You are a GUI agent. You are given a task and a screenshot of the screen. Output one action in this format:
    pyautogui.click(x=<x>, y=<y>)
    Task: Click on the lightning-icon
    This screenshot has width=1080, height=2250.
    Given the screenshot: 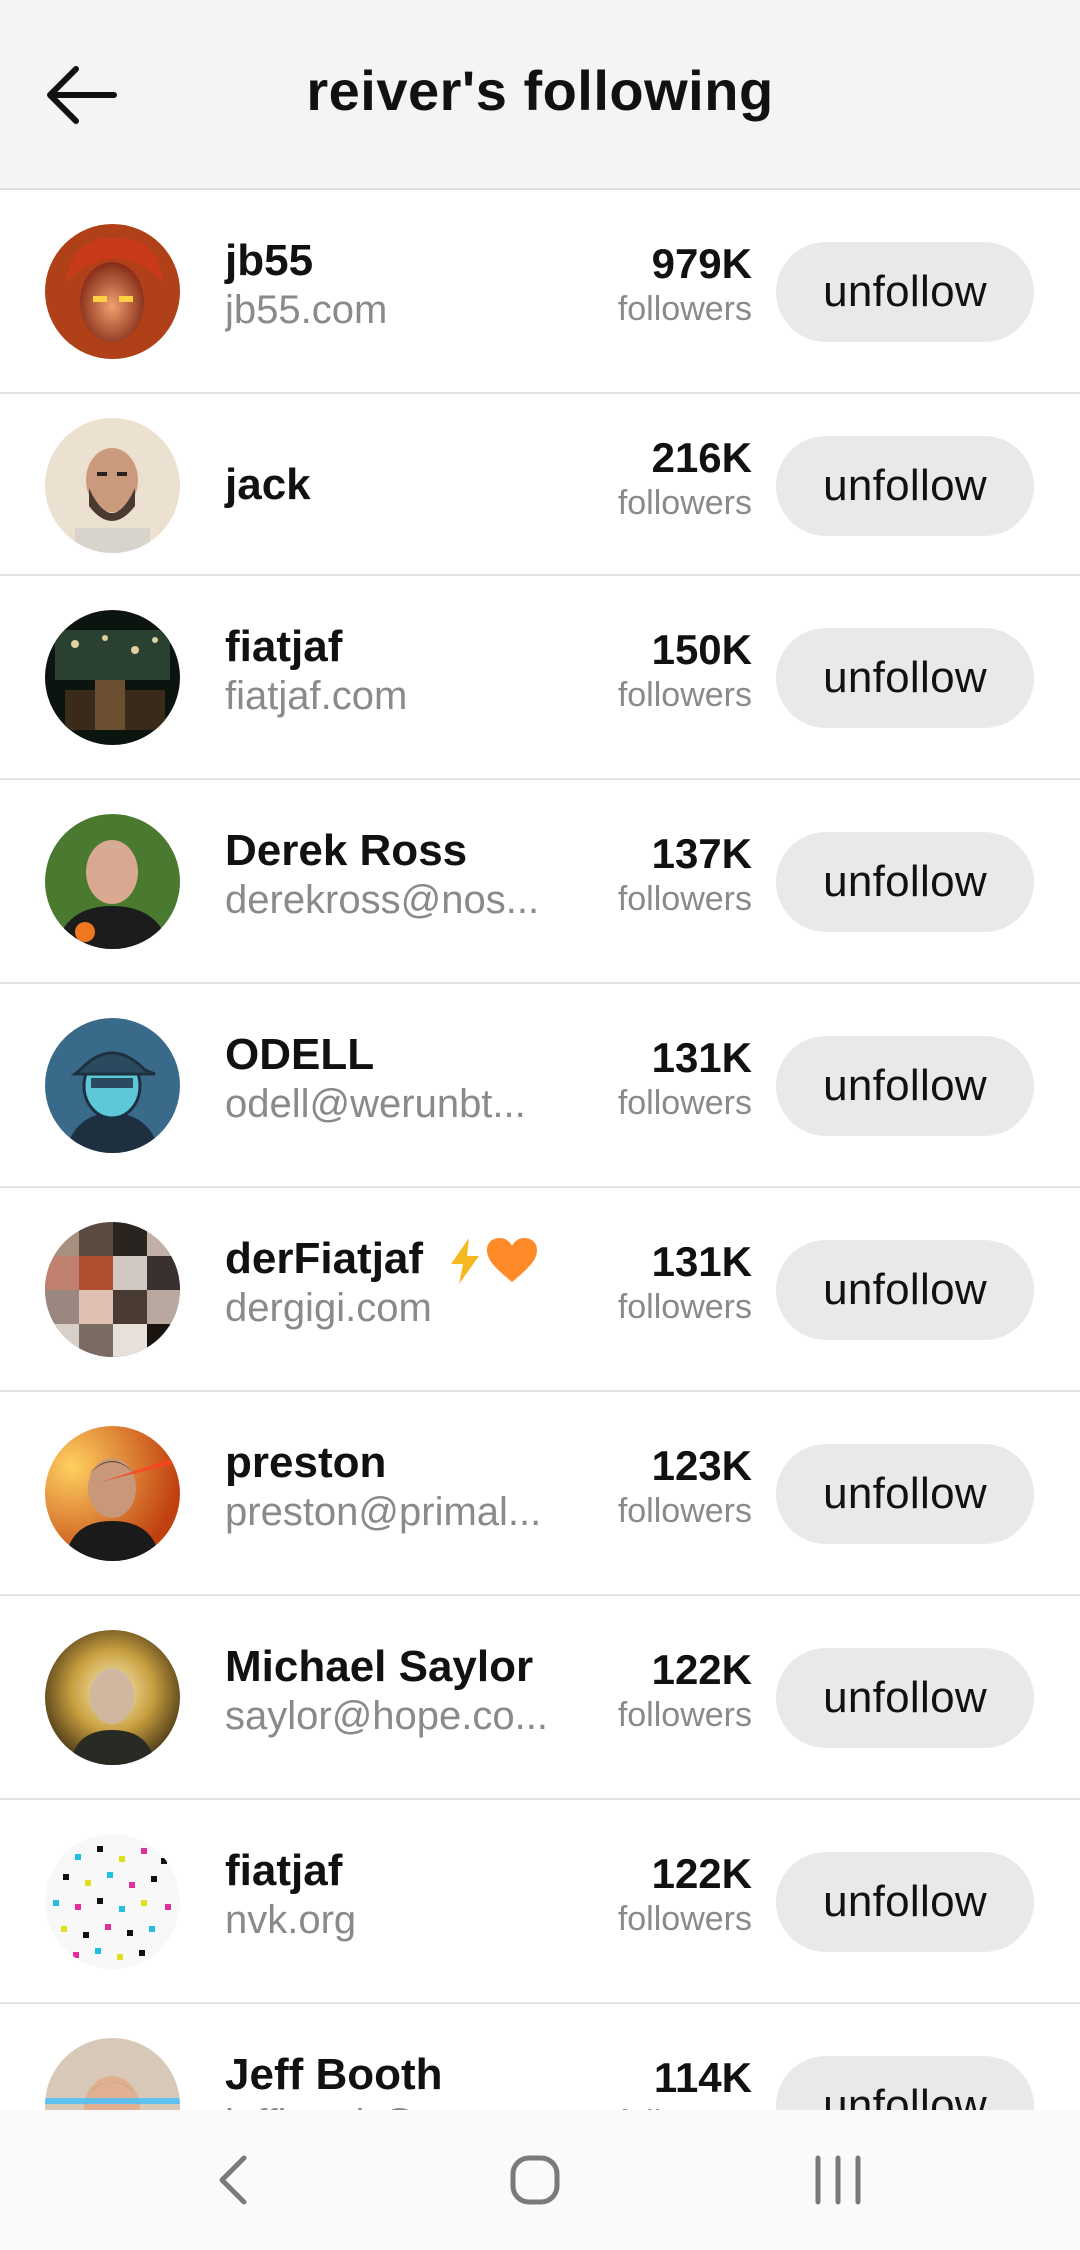 What is the action you would take?
    pyautogui.click(x=465, y=1261)
    